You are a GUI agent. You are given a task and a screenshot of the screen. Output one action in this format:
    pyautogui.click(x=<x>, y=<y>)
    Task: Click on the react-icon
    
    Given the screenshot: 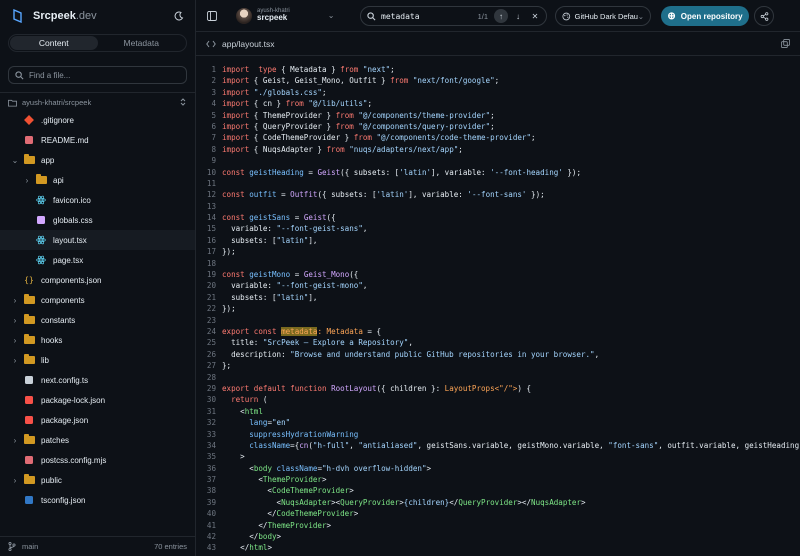 What is the action you would take?
    pyautogui.click(x=41, y=240)
    